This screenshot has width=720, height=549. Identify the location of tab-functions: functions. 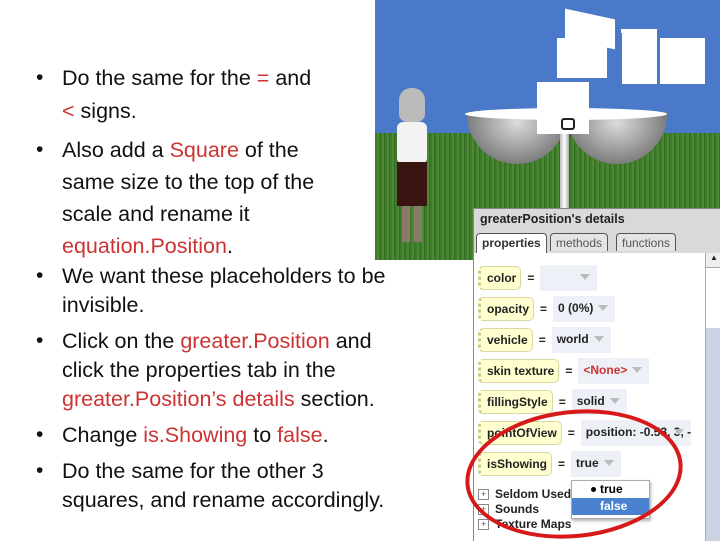
(646, 242).